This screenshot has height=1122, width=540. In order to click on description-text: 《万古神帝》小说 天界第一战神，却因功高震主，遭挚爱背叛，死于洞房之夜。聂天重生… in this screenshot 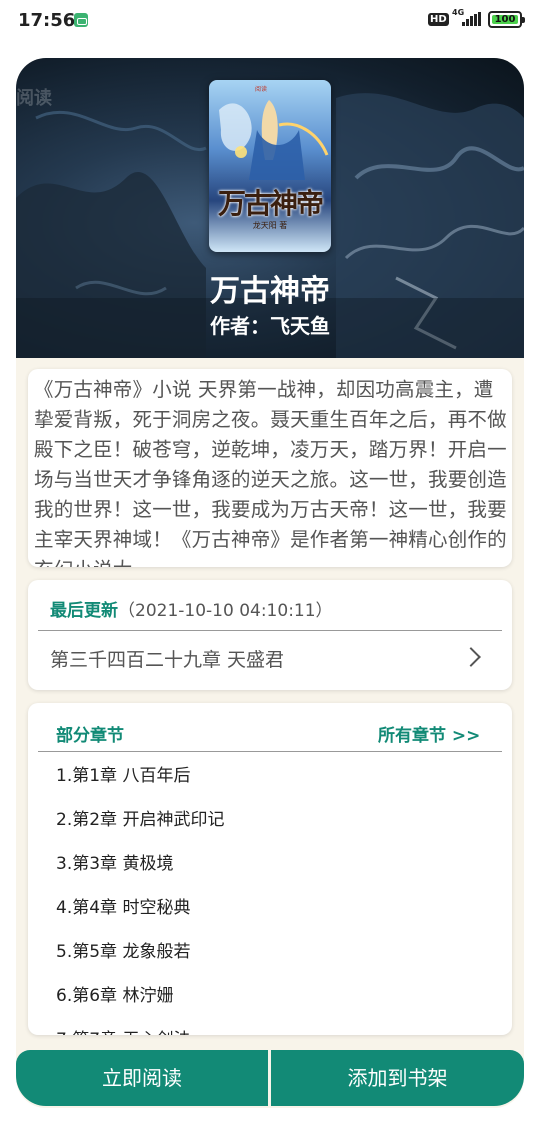, I will do `click(270, 472)`.